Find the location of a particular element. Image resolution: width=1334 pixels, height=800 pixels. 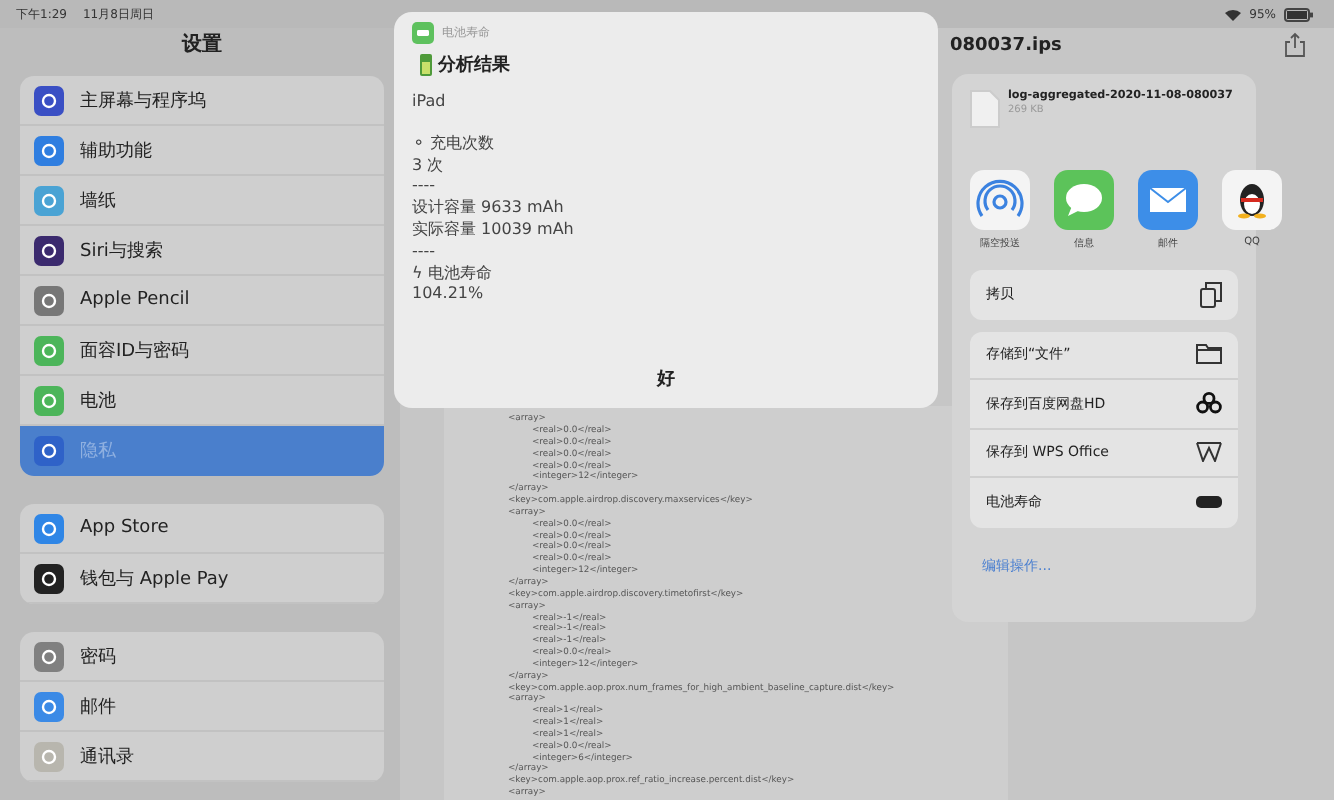

alert-title: 分析结果 is located at coordinates (474, 65).